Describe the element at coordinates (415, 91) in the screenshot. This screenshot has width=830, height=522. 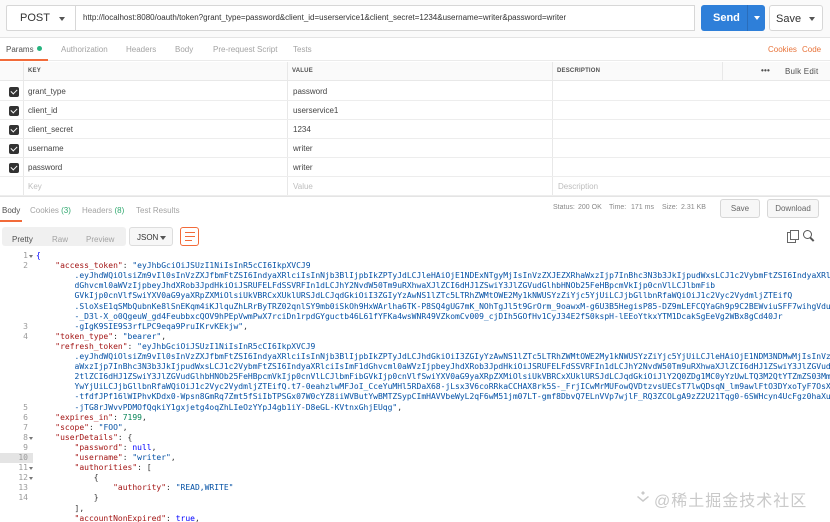
I see `param-row: grant_type password` at that location.